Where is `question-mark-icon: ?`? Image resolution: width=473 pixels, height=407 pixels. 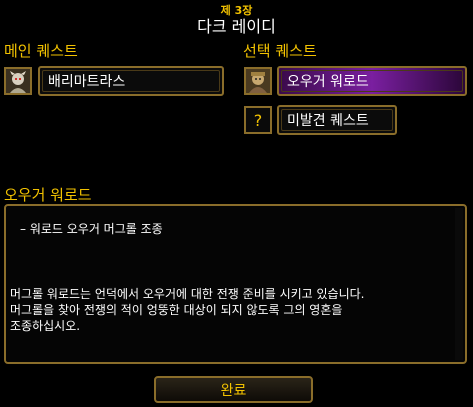
question-mark-icon: ? is located at coordinates (258, 120).